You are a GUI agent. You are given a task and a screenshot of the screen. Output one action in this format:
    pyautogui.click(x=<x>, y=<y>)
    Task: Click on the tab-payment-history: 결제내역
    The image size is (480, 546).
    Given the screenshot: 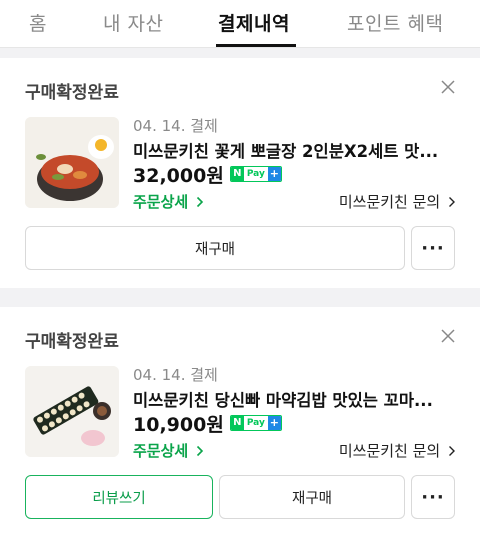 What is the action you would take?
    pyautogui.click(x=254, y=22)
    